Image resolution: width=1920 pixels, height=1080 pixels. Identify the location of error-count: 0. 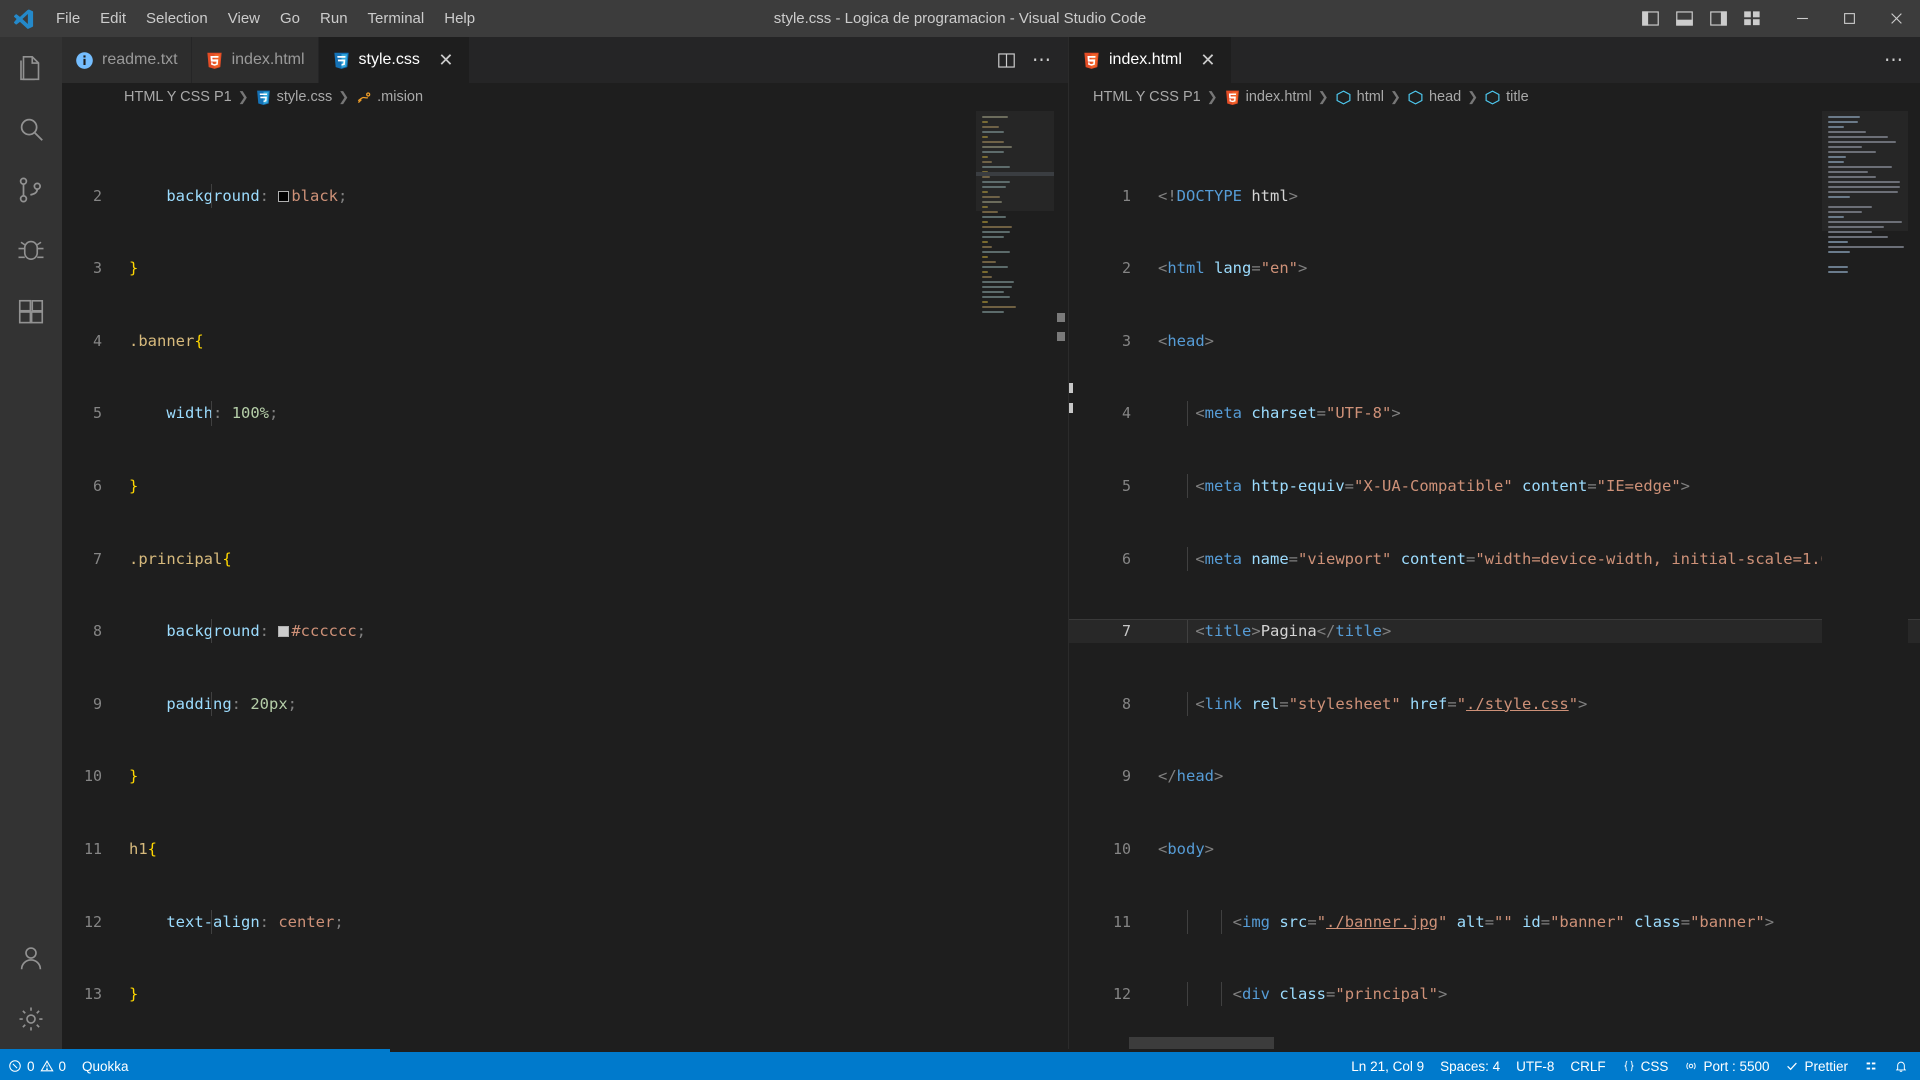
(31, 1066).